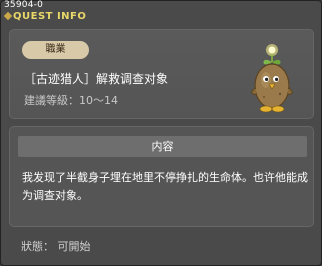  Describe the element at coordinates (50, 16) in the screenshot. I see `window-title: QUEST INFO` at that location.